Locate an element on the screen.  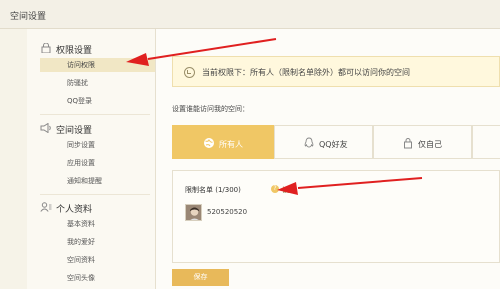
sidebar-item-sync-settings: 同步设置 is located at coordinates (97, 145).